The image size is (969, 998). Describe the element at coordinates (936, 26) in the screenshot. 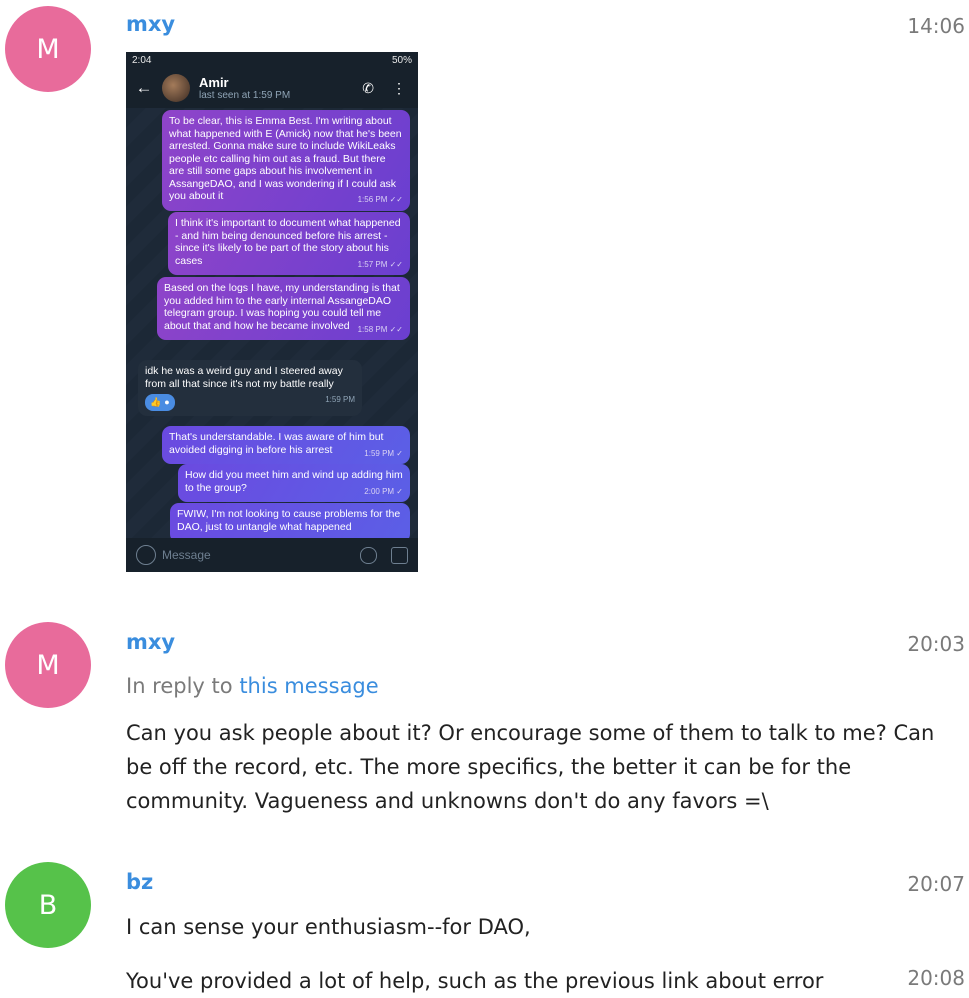

I see `message-time: 14:06` at that location.